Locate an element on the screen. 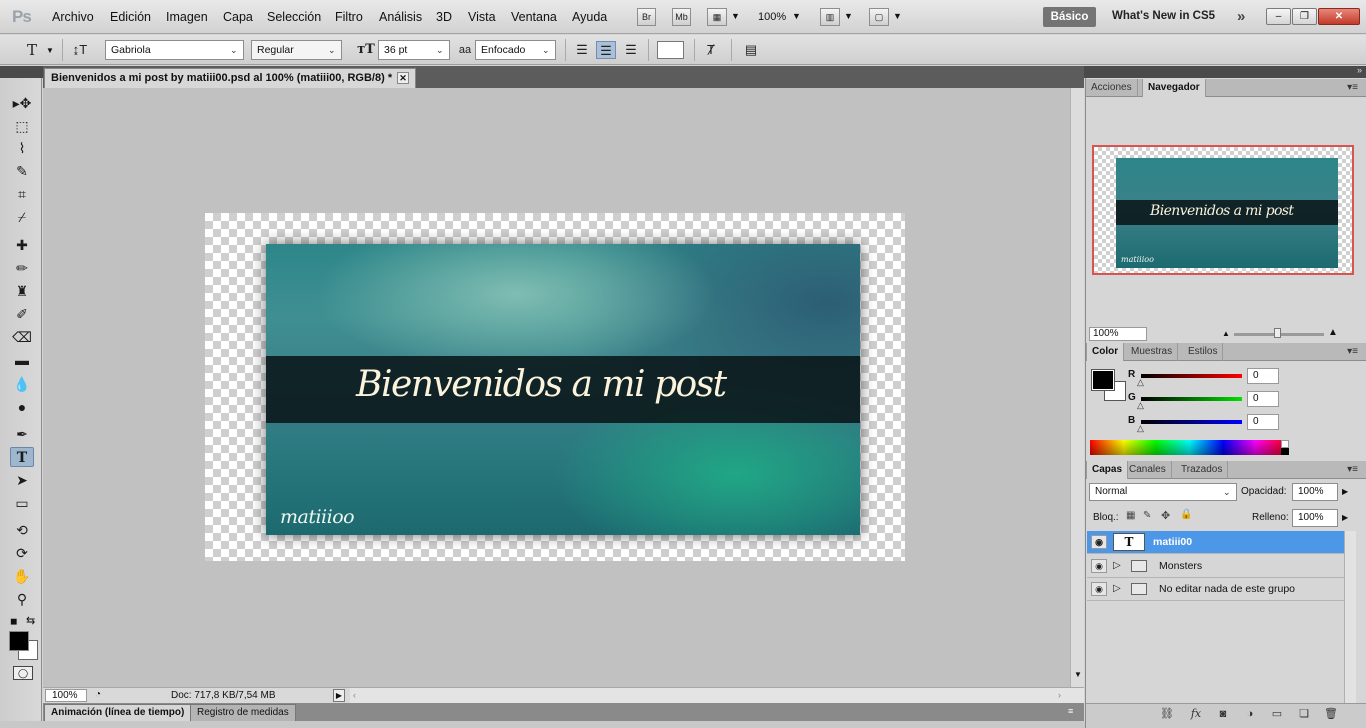 The height and width of the screenshot is (728, 1366). vertical-scrollbar: ▼ is located at coordinates (1077, 387).